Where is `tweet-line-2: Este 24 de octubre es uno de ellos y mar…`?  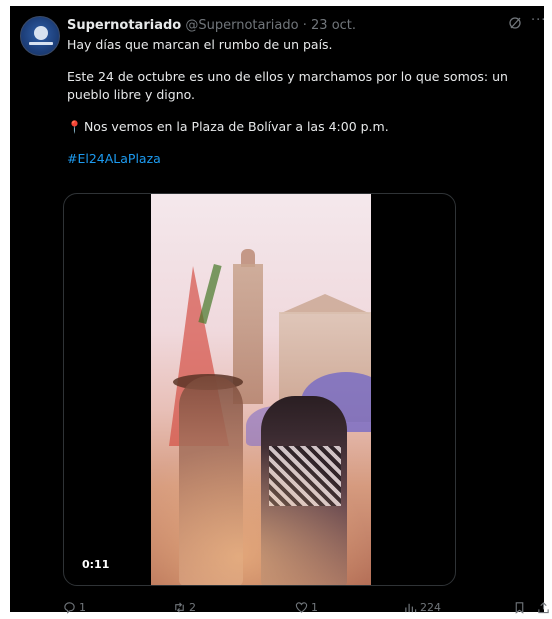 tweet-line-2: Este 24 de octubre es uno de ellos y mar… is located at coordinates (287, 85).